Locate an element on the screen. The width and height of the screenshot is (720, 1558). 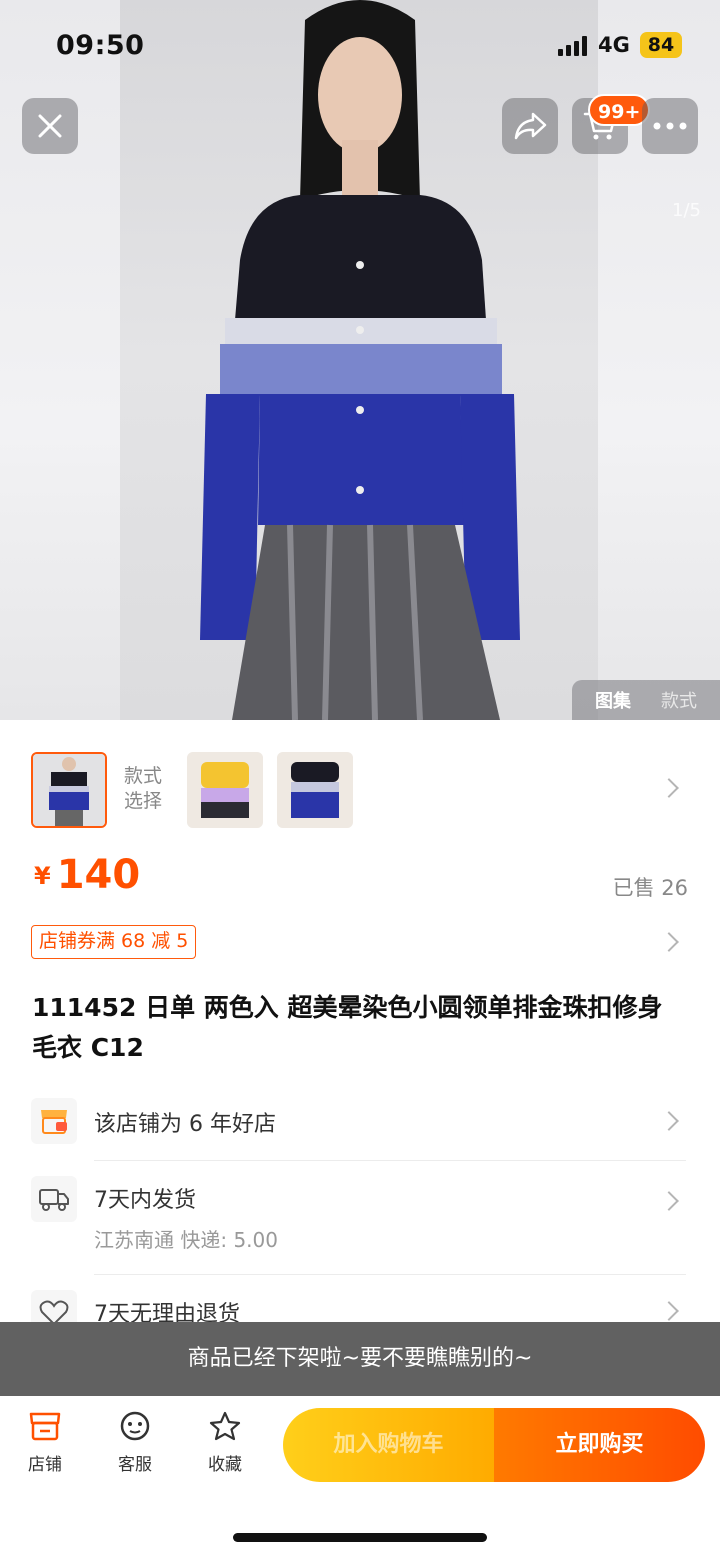
shop-rating-text: 该店铺为 6 年好店 is located at coordinates (185, 1124).